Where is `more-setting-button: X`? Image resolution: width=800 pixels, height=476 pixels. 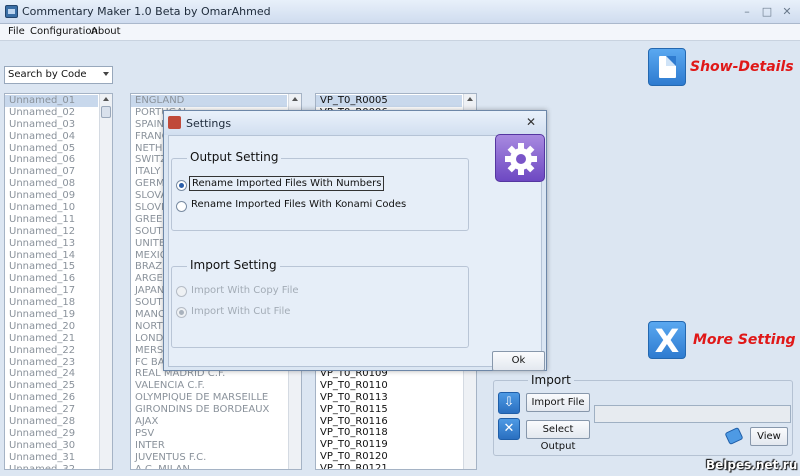
more-setting-button: X is located at coordinates (667, 340).